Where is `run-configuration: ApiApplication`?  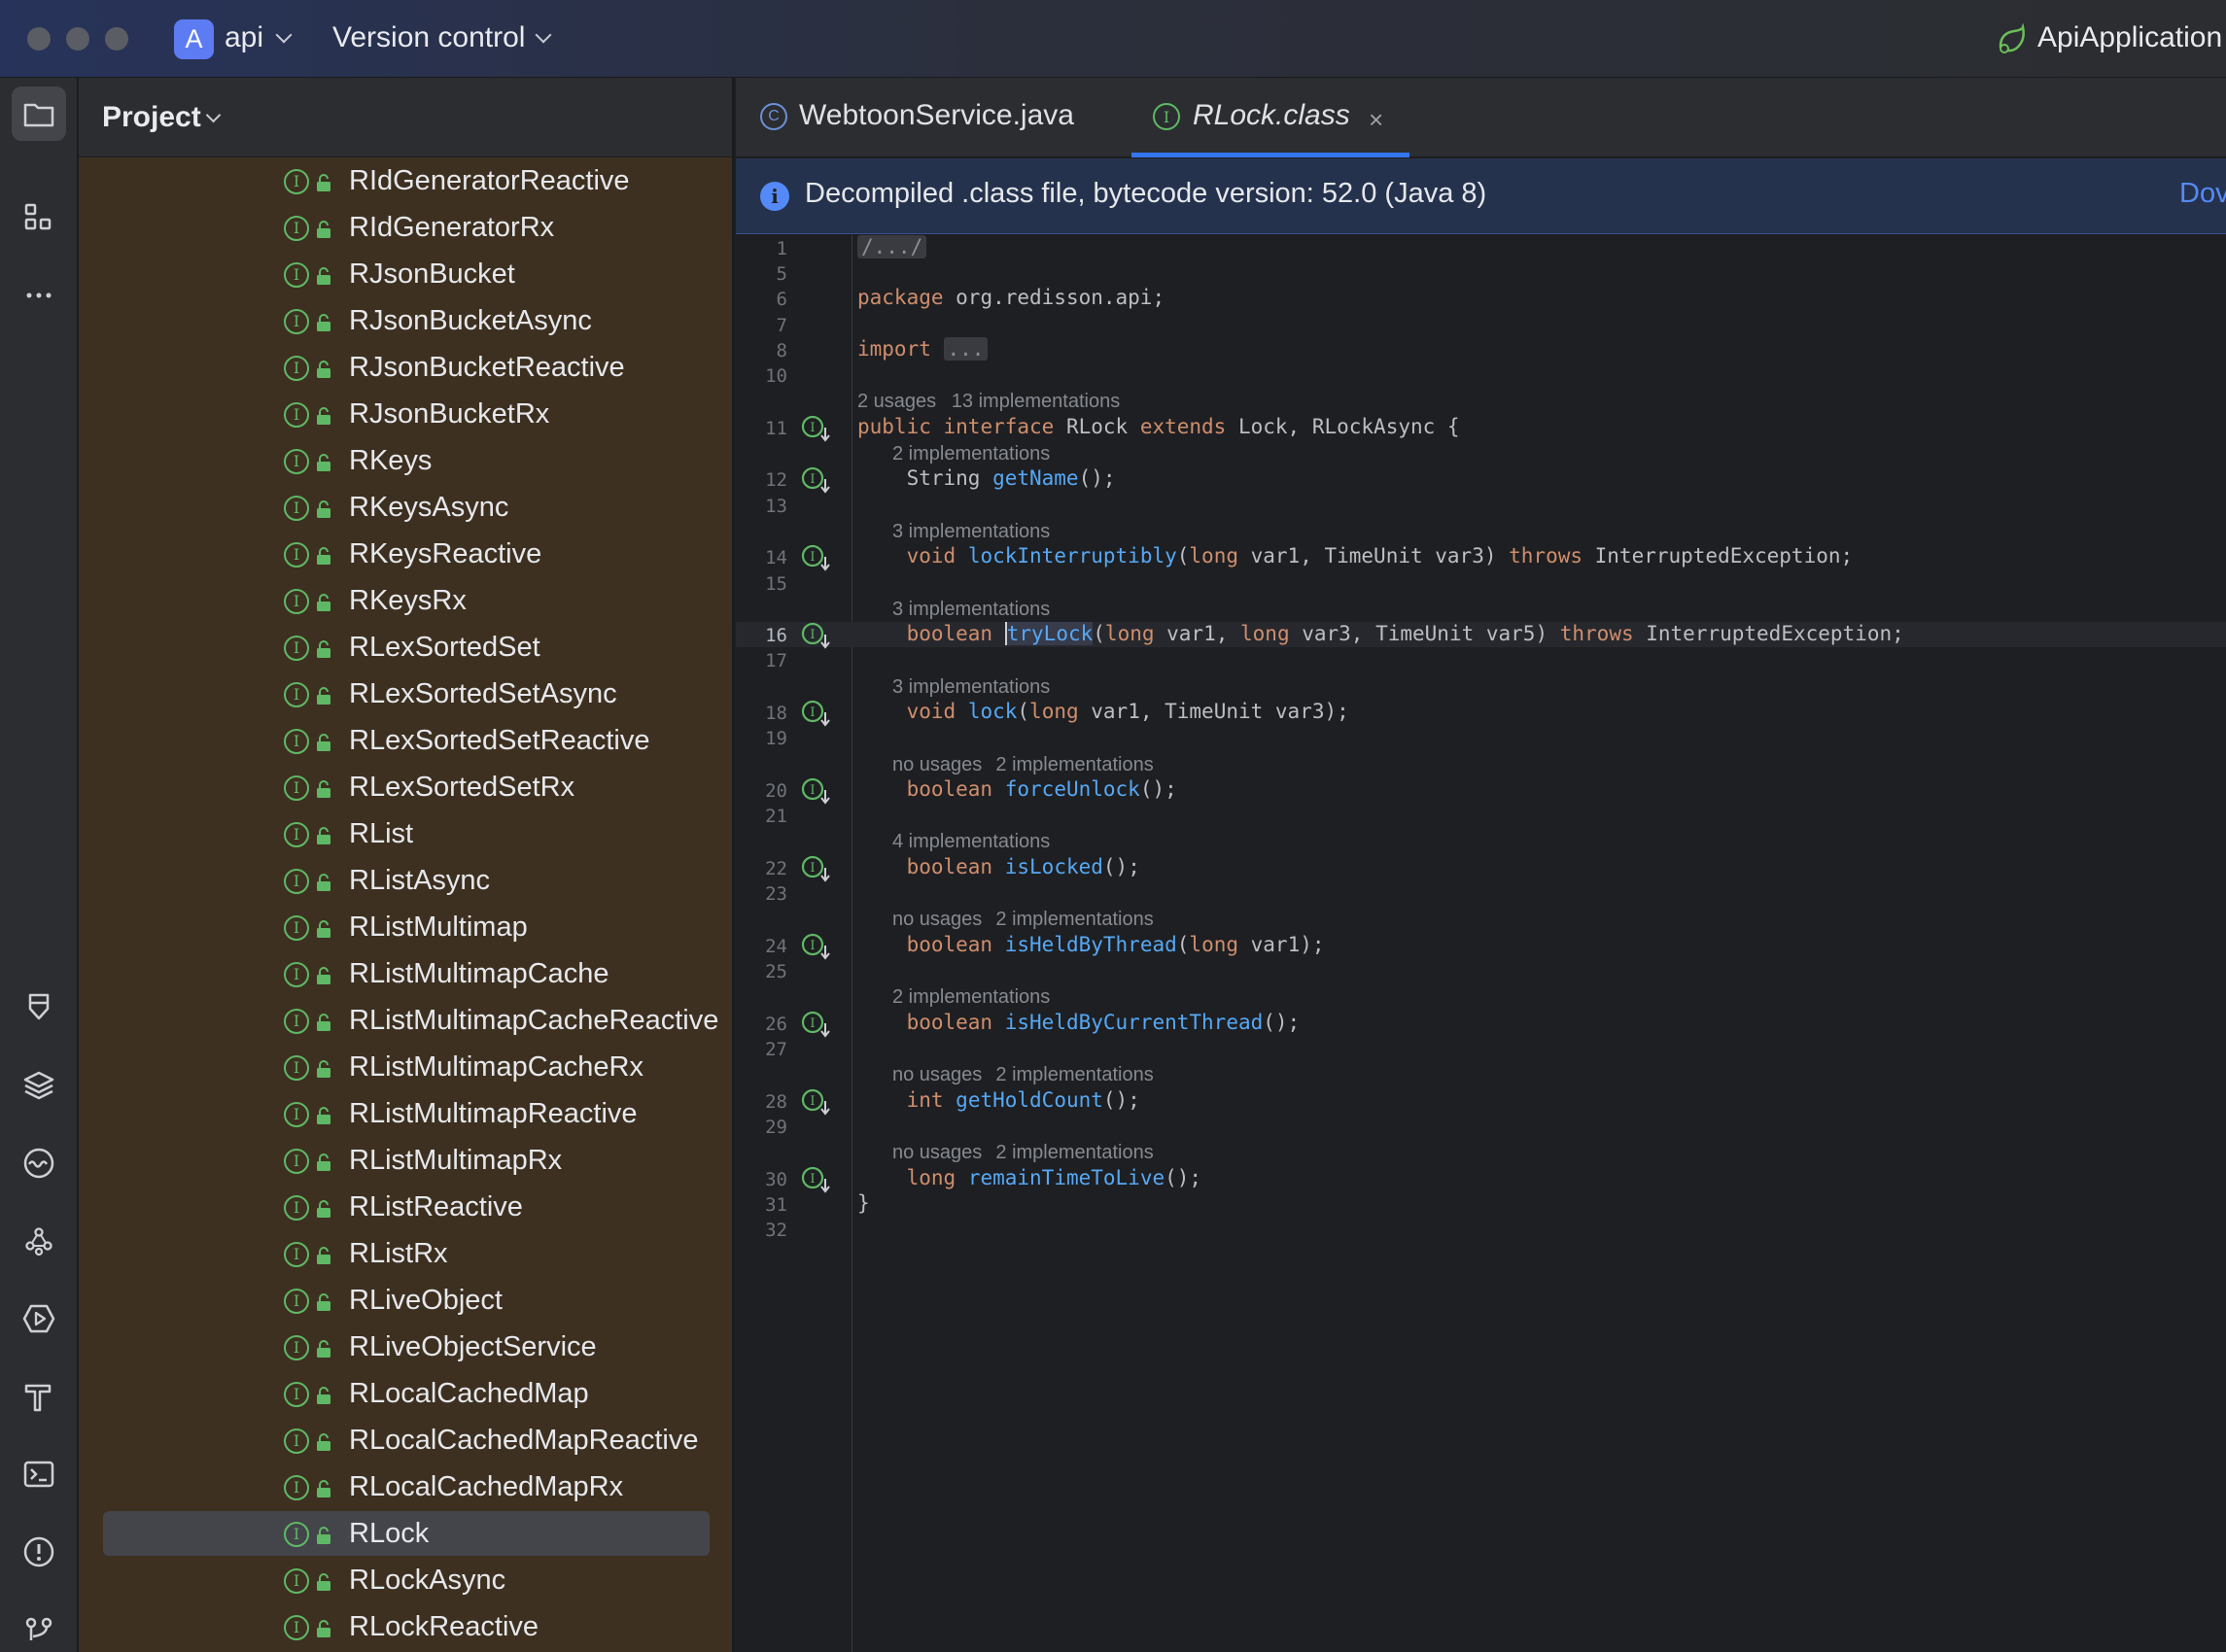
run-configuration: ApiApplication is located at coordinates (2130, 38).